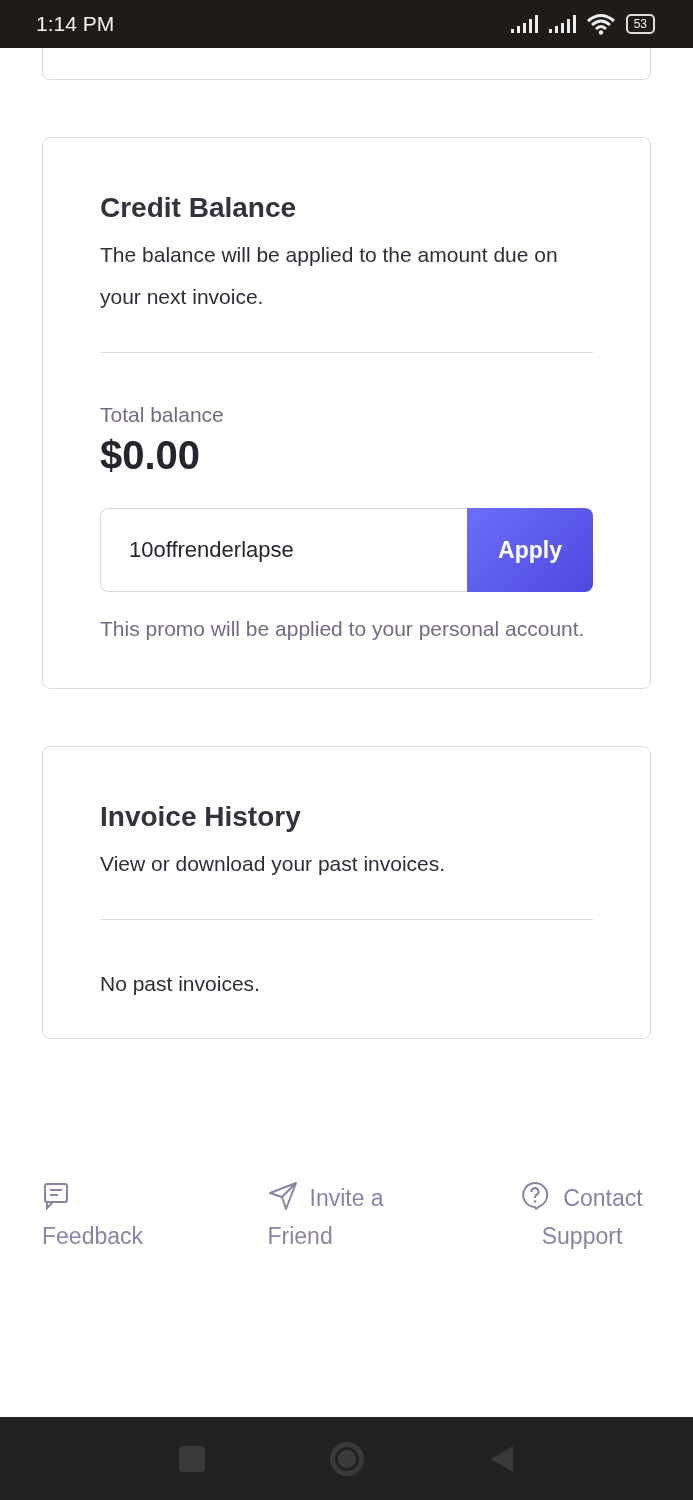 This screenshot has height=1500, width=693. What do you see at coordinates (151, 455) in the screenshot?
I see `total-balance-value: $0.00` at bounding box center [151, 455].